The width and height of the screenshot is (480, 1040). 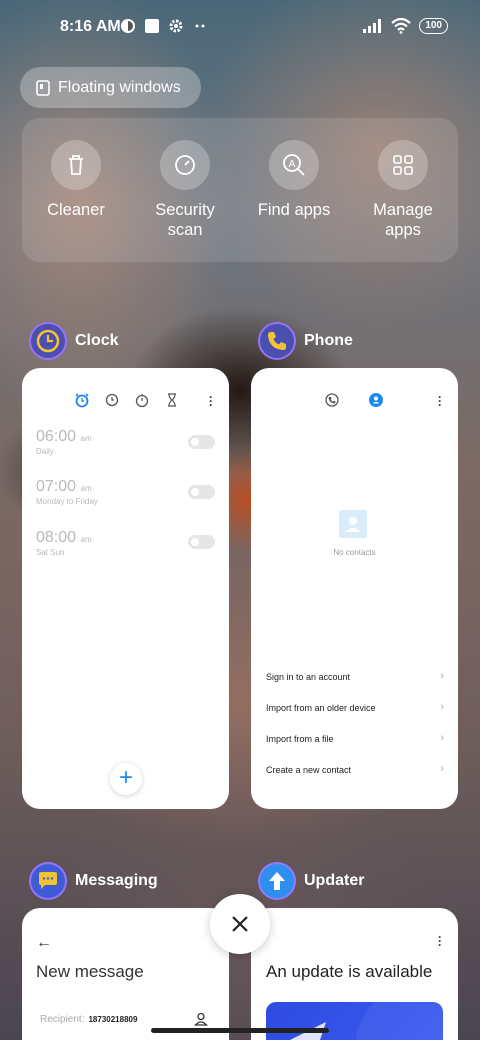 What do you see at coordinates (56, 436) in the screenshot?
I see `alarm-time: 06:00` at bounding box center [56, 436].